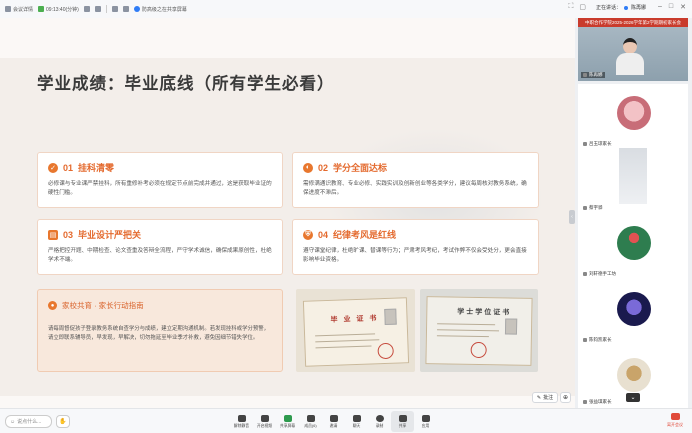 The width and height of the screenshot is (692, 433). I want to click on video-tile: 陈钧凯家长, so click(633, 313).